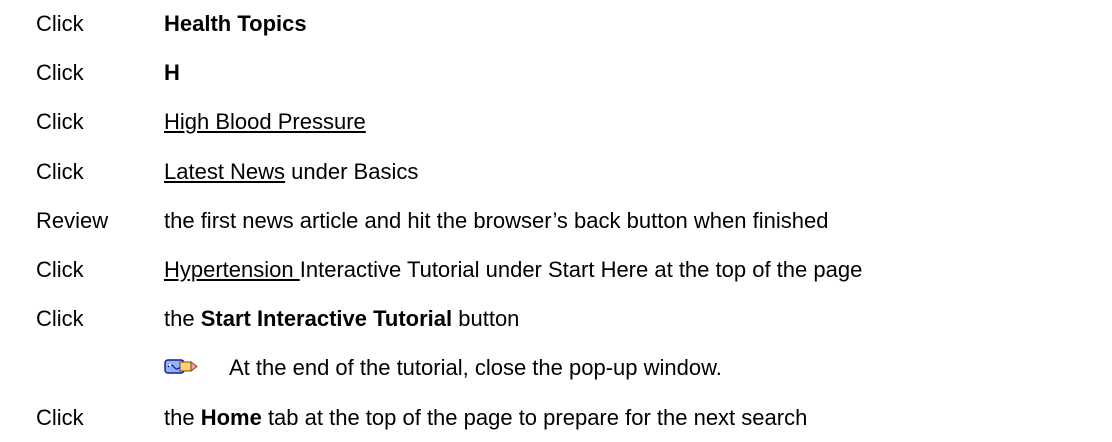 Image resolution: width=1112 pixels, height=442 pixels. I want to click on step-target-start-tutorial: Start Interactive Tutorial, so click(326, 318).